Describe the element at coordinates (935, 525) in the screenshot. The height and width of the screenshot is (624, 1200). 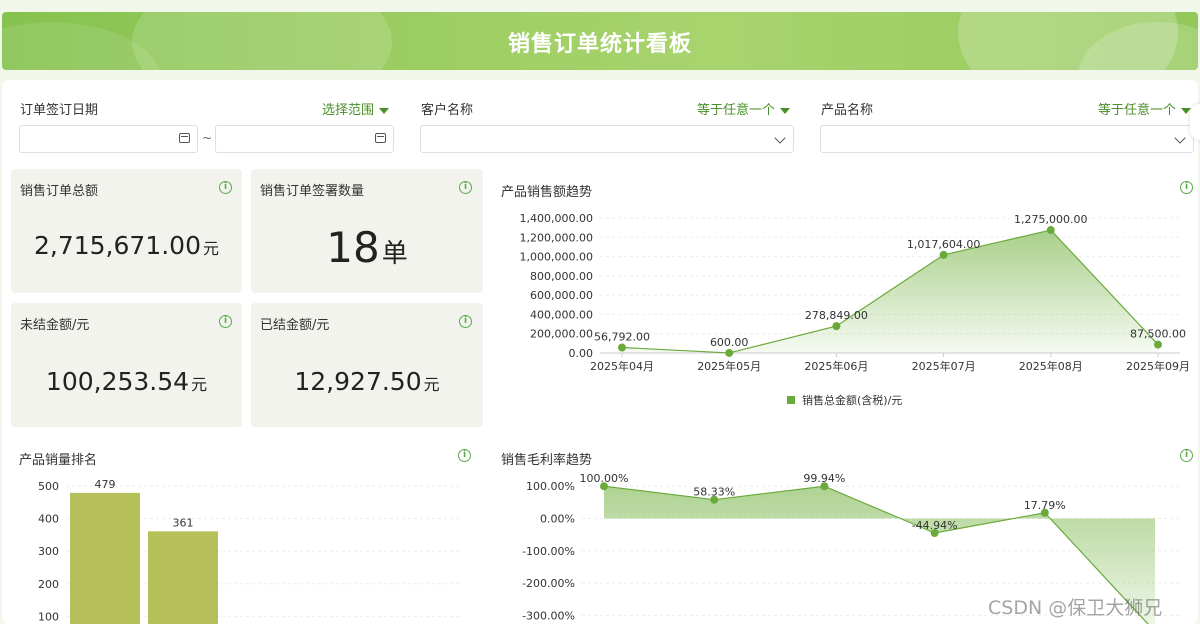
I see `data-label: -44.94%` at that location.